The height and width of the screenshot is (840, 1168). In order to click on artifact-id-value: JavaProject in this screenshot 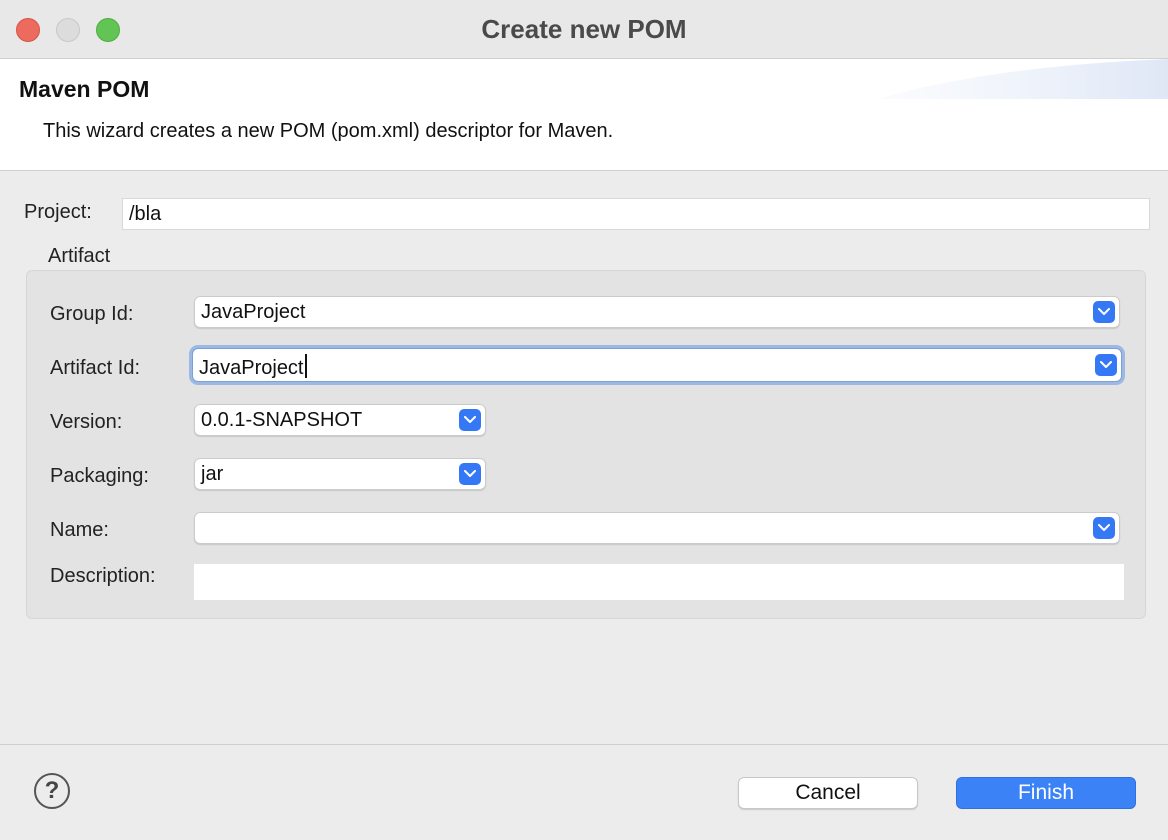, I will do `click(251, 368)`.